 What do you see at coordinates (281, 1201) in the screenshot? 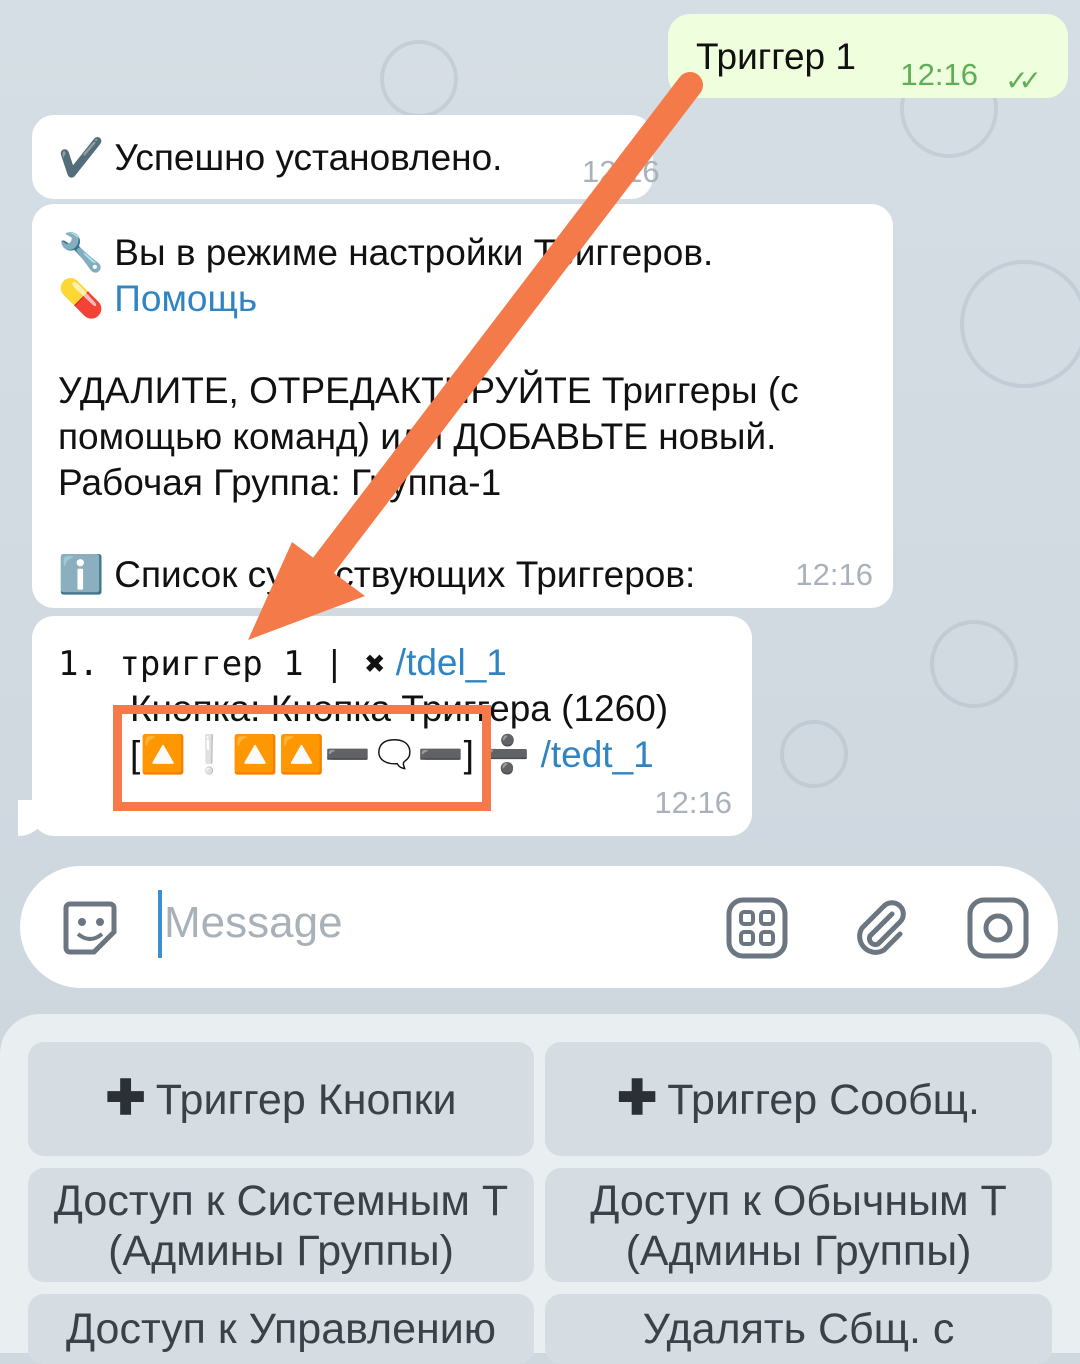
I see `button-label: Доступ к Системным Т` at bounding box center [281, 1201].